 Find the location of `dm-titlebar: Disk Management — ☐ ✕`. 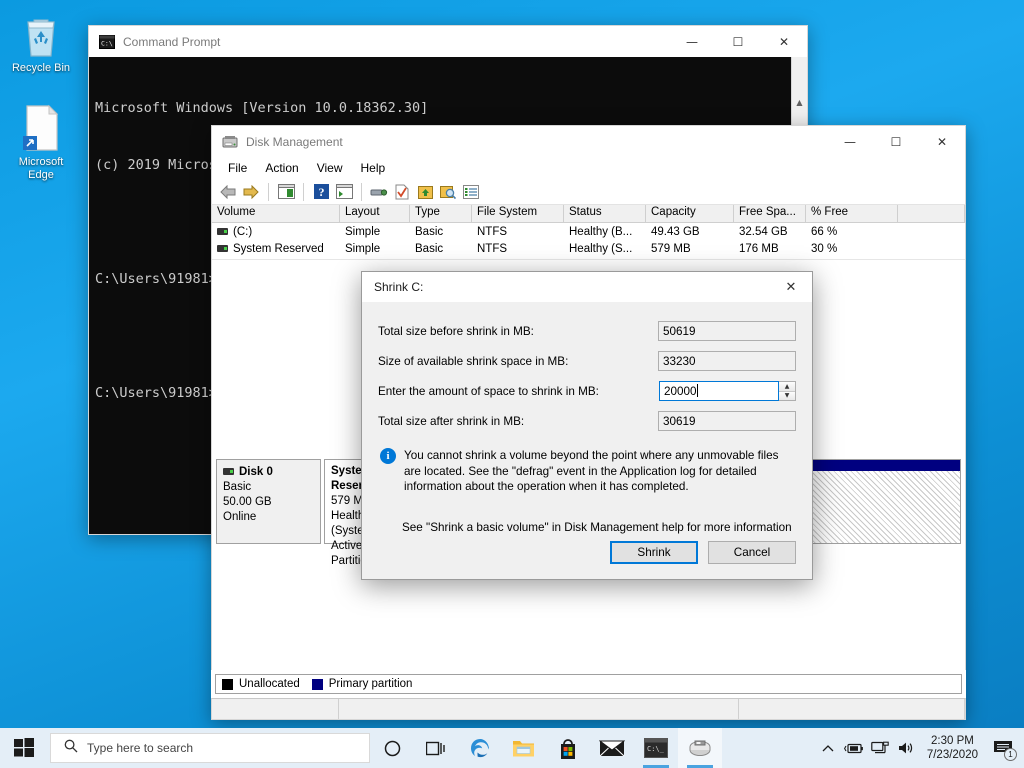

dm-titlebar: Disk Management — ☐ ✕ is located at coordinates (588, 141).